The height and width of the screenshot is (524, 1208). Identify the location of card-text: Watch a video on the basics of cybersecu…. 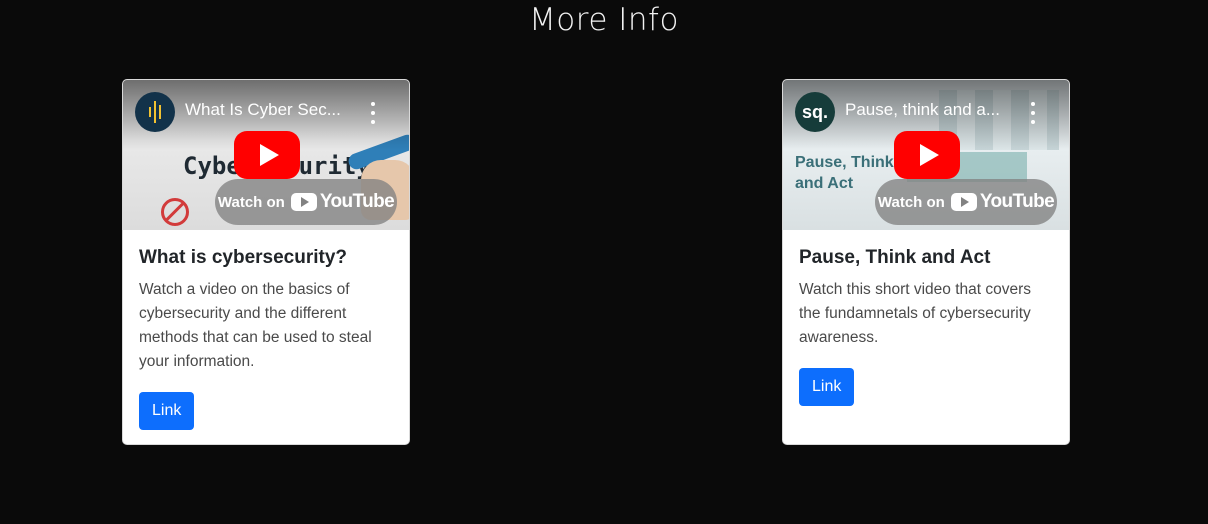
(255, 325).